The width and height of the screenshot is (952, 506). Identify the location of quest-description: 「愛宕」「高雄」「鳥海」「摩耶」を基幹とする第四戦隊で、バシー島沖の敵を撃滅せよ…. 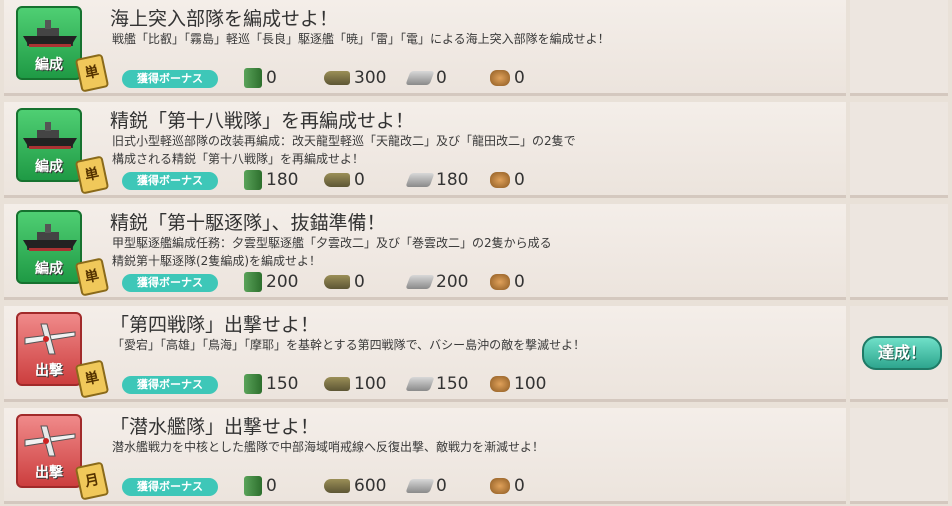
(349, 345).